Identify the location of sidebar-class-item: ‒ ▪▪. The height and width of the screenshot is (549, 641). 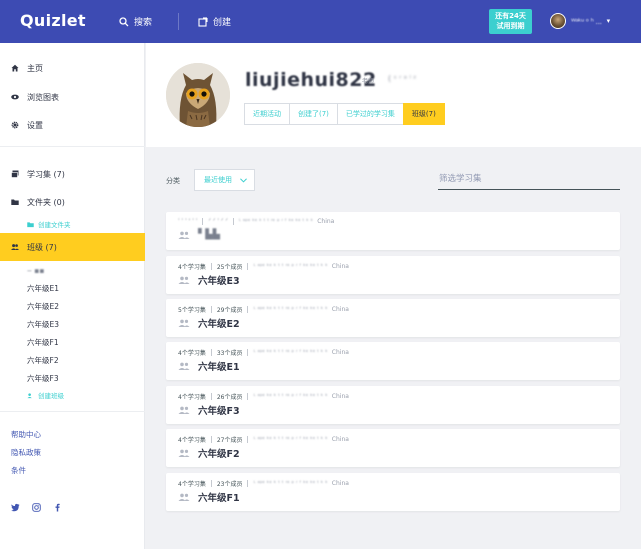
(35, 270).